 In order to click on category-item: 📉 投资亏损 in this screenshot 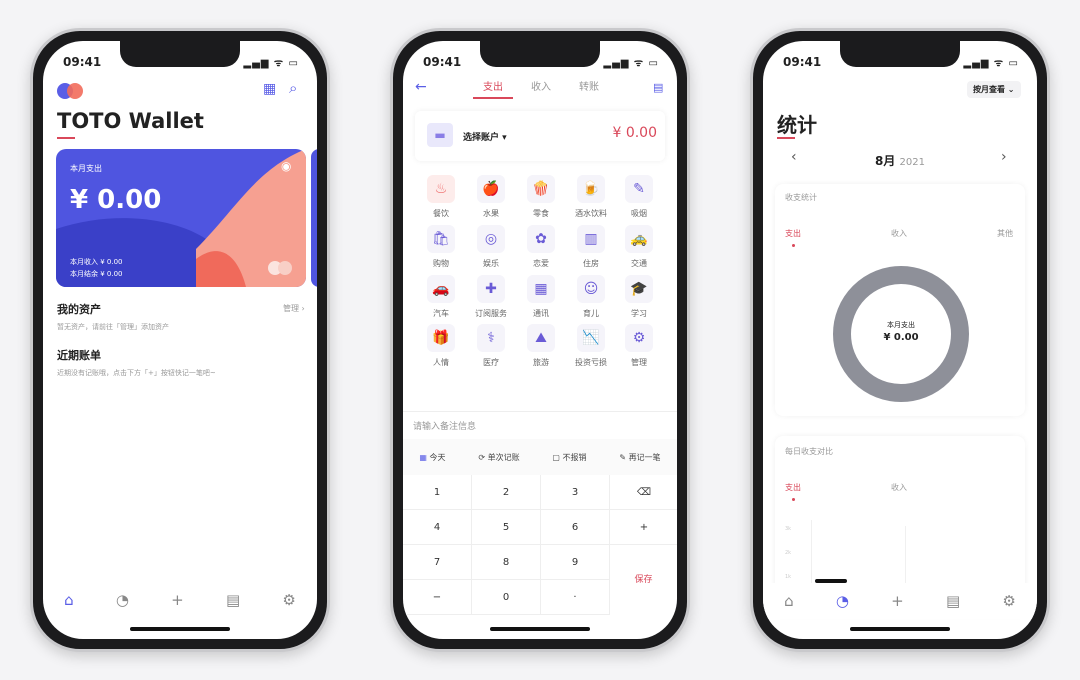, I will do `click(591, 346)`.